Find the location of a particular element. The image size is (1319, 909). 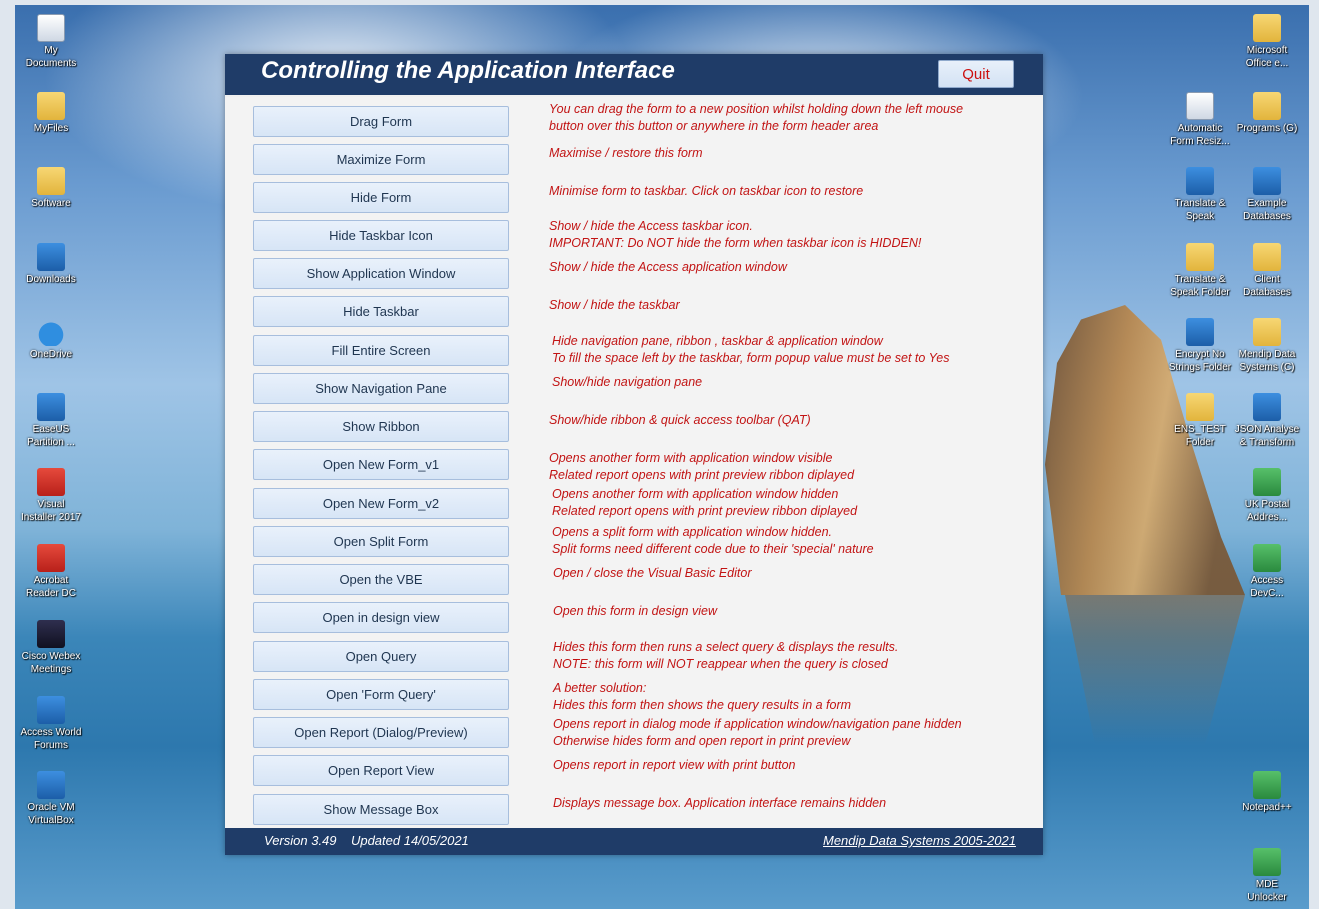

unlock-icon is located at coordinates (1267, 862).